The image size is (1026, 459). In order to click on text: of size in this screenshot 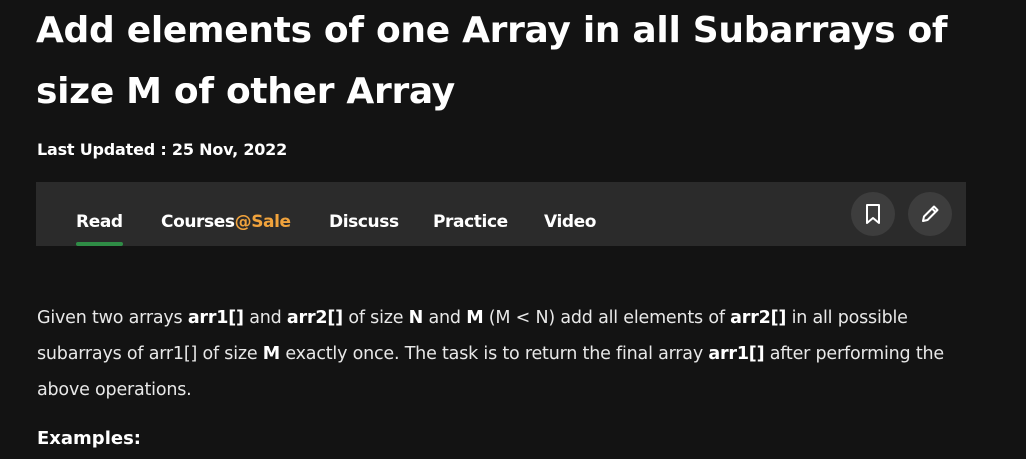, I will do `click(375, 318)`.